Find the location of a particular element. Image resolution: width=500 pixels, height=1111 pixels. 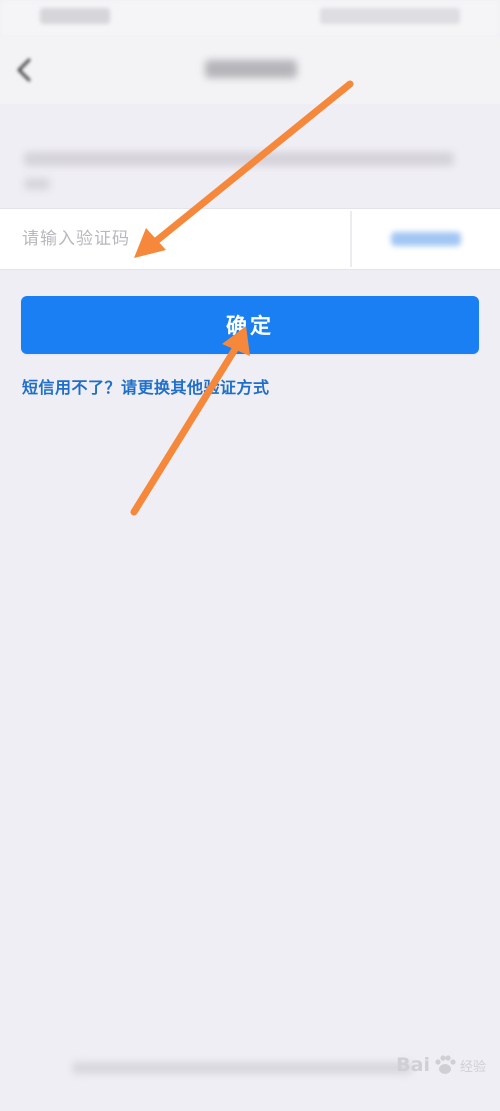

page-title-blurred is located at coordinates (251, 69).